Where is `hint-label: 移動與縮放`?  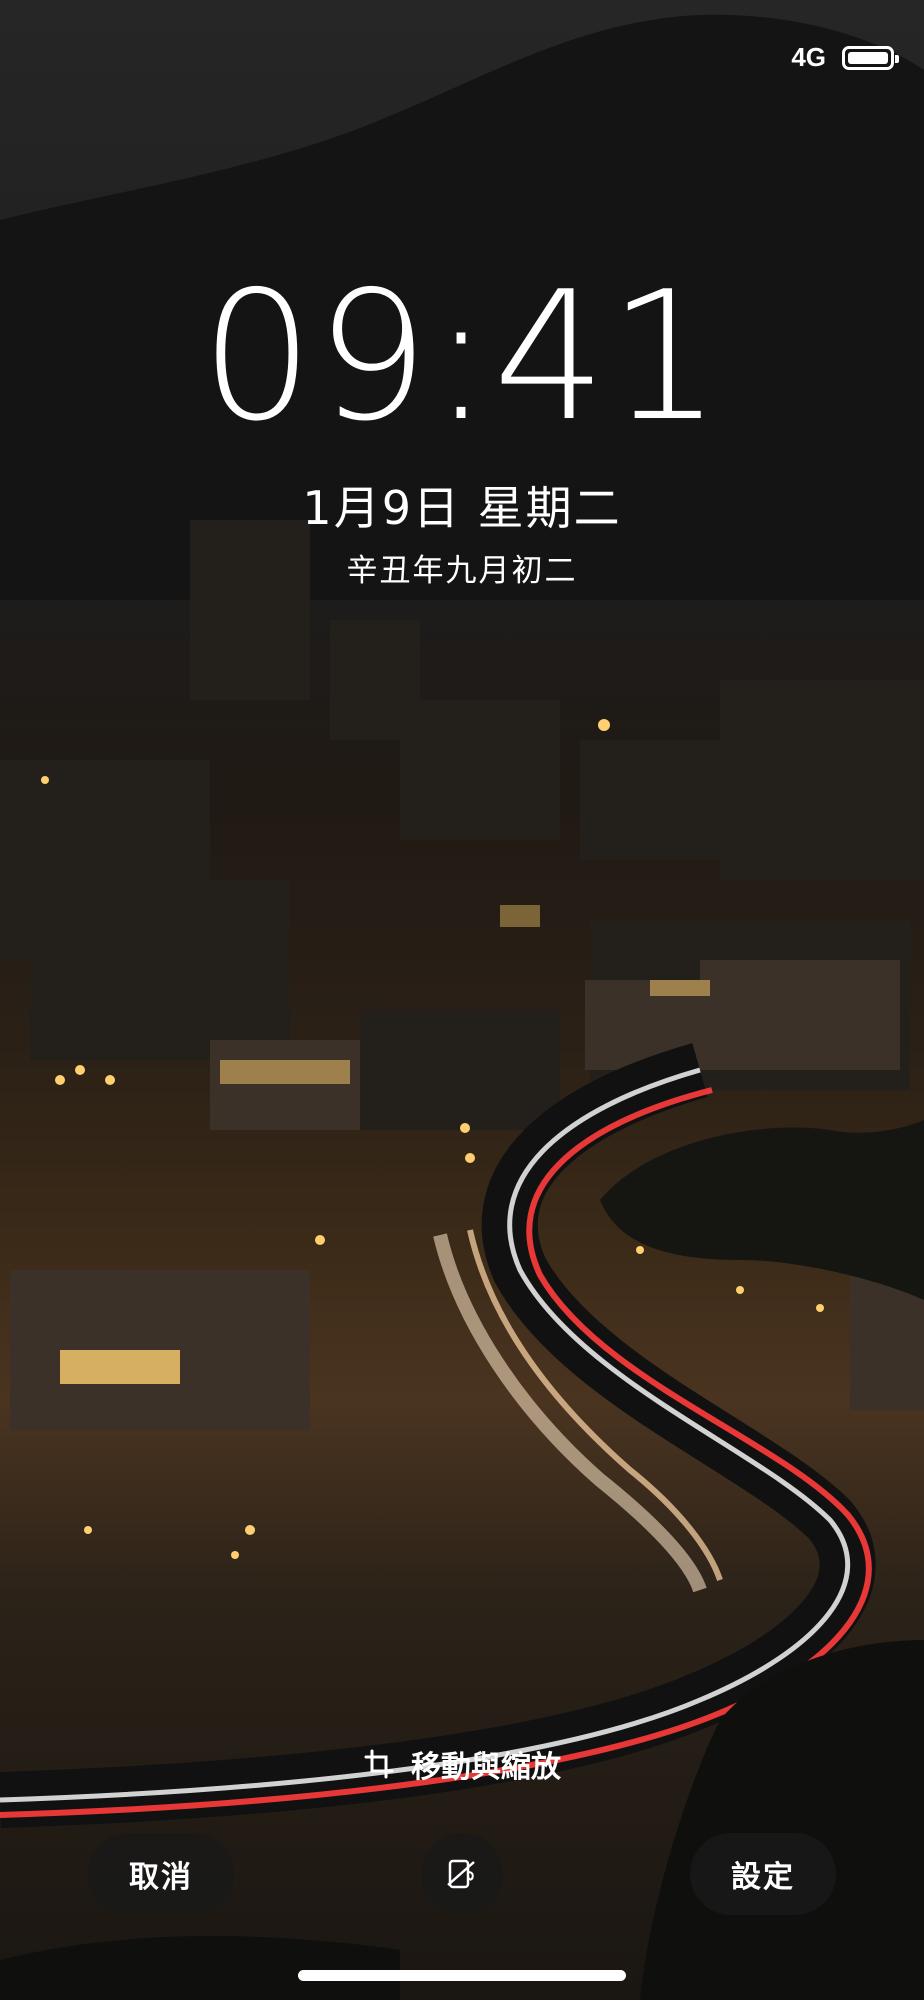
hint-label: 移動與縮放 is located at coordinates (486, 1767).